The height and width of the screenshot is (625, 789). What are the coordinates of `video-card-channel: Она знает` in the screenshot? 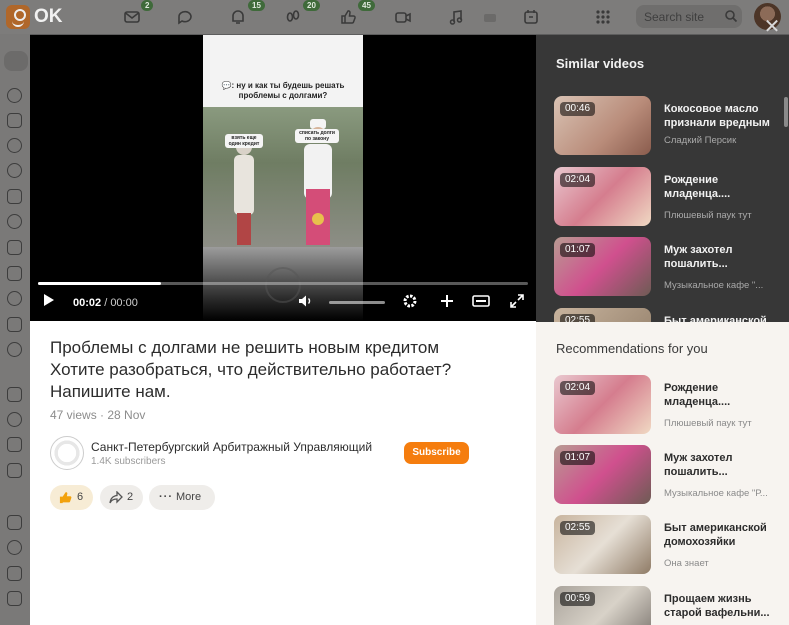 It's located at (686, 563).